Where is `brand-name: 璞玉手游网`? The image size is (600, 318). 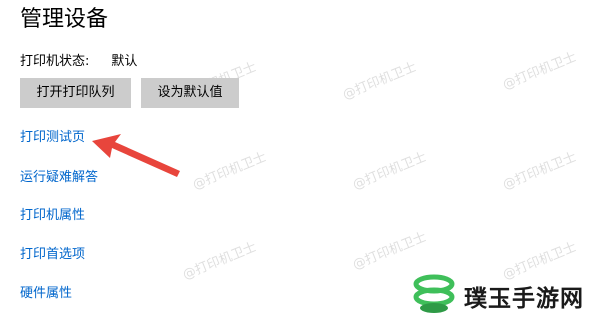
brand-name: 璞玉手游网 is located at coordinates (524, 299).